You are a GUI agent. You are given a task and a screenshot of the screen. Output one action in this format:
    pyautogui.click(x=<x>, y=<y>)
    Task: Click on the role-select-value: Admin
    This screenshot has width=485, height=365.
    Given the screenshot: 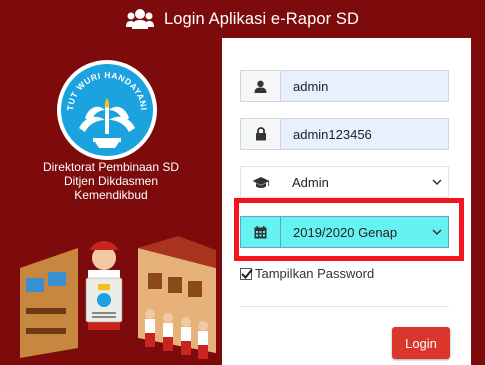 What is the action you would take?
    pyautogui.click(x=310, y=182)
    